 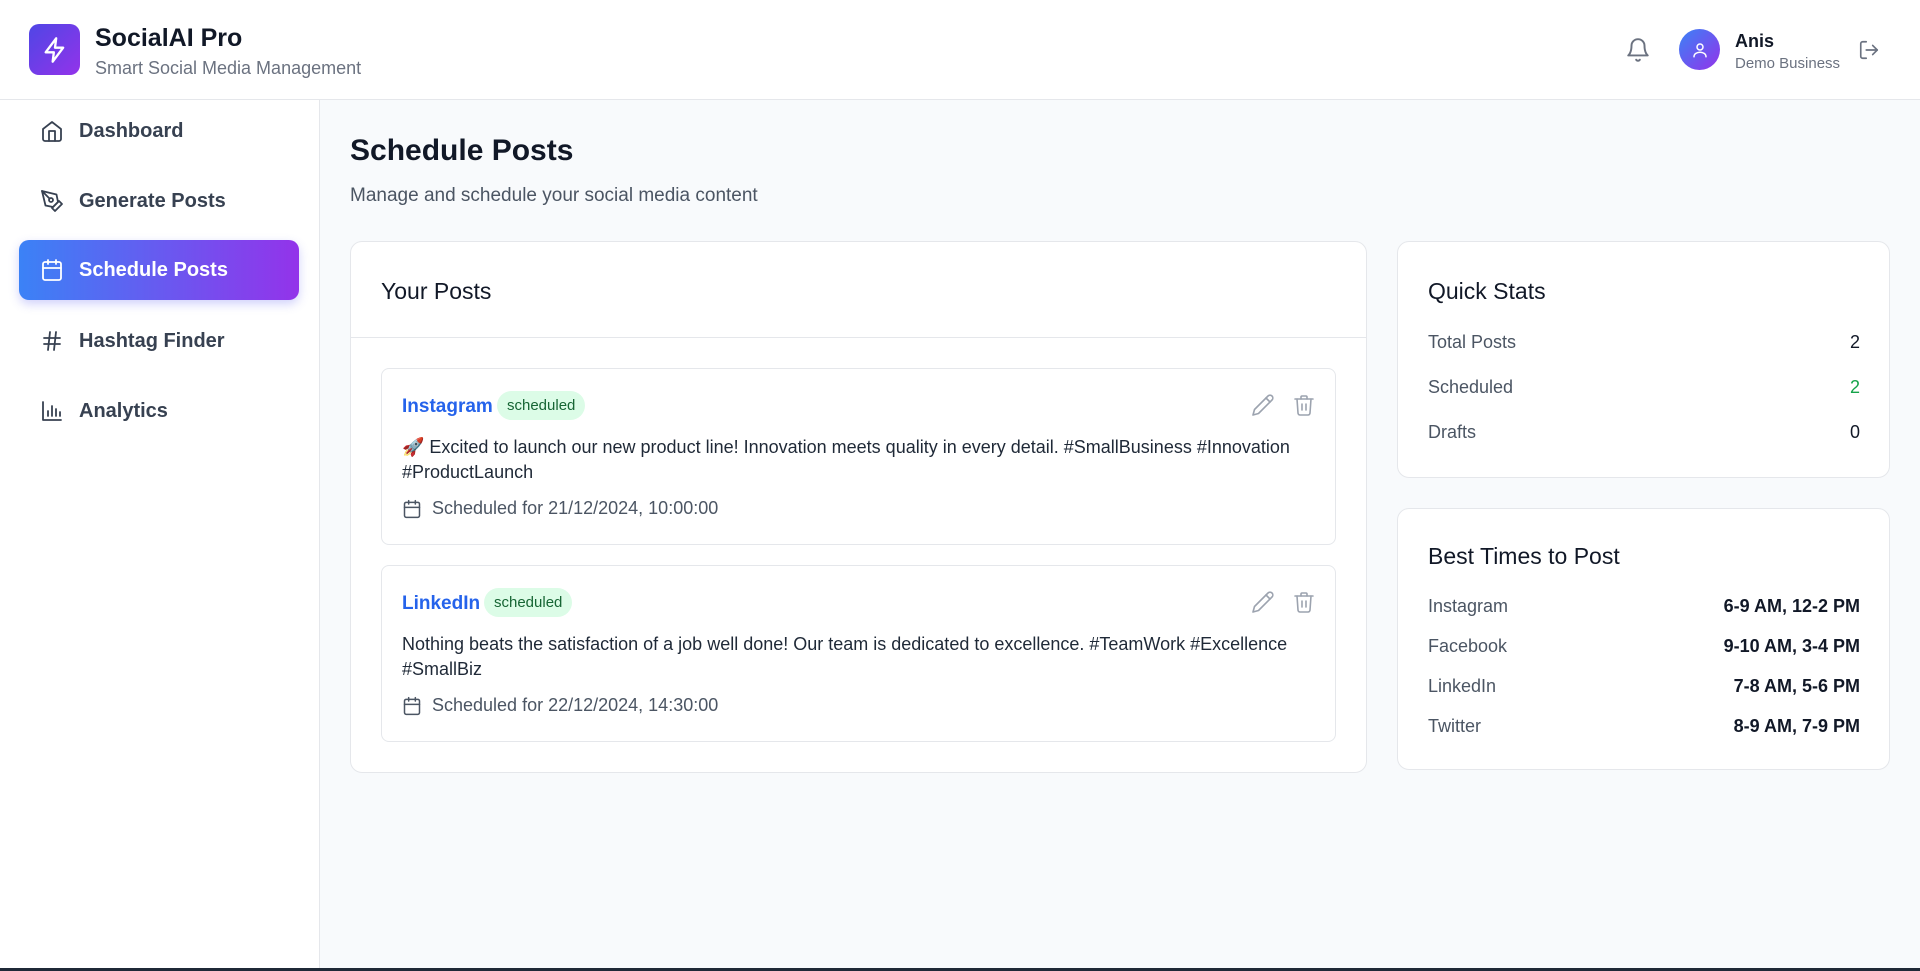 I want to click on stat-row-total-posts: Total Posts 2, so click(x=1644, y=342).